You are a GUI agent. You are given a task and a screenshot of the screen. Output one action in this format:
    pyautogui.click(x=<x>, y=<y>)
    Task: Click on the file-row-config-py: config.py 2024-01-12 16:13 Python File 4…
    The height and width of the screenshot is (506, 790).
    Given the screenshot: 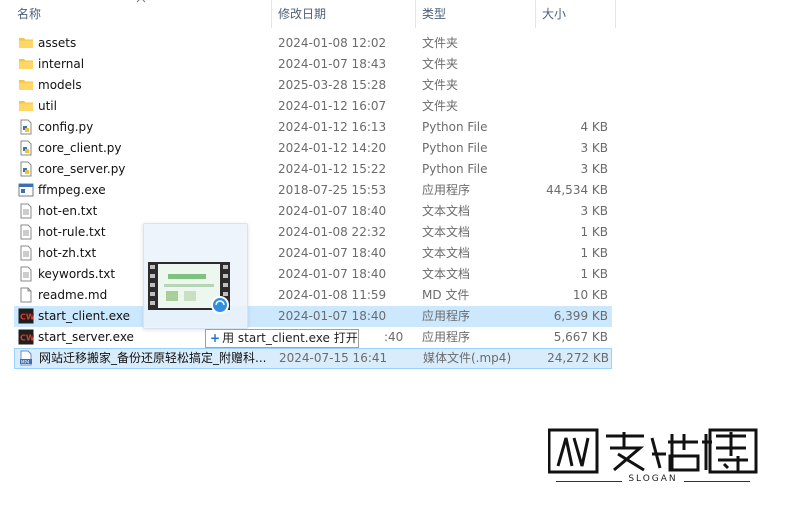 What is the action you would take?
    pyautogui.click(x=313, y=127)
    